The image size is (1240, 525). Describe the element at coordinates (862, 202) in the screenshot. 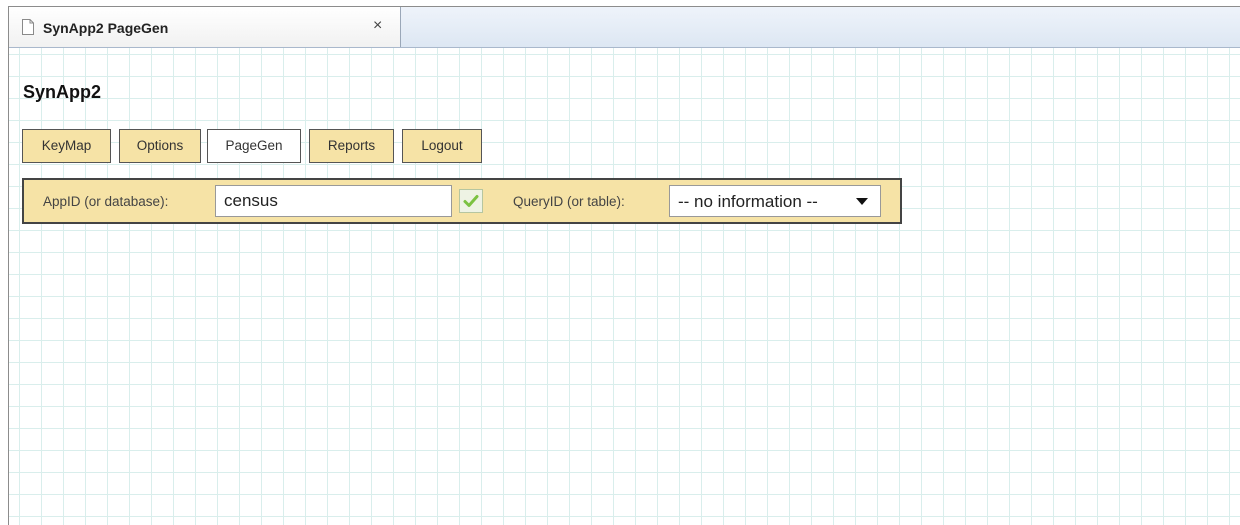

I see `dropdown-arrow-icon` at that location.